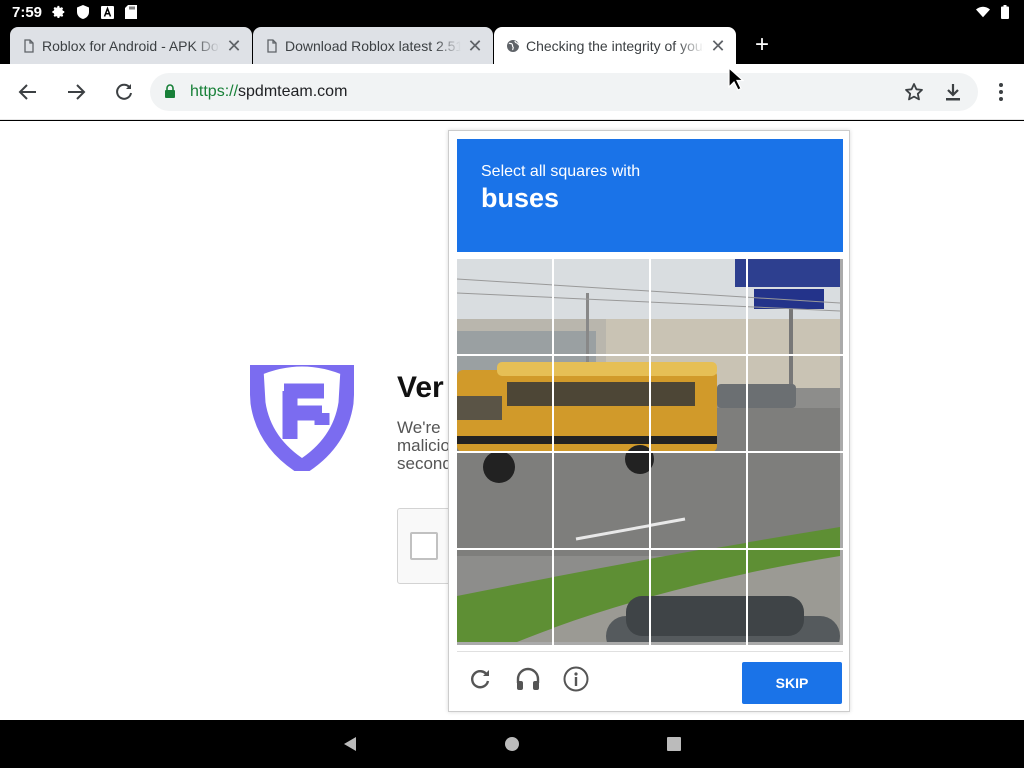  Describe the element at coordinates (424, 546) in the screenshot. I see `captcha-checkbox` at that location.